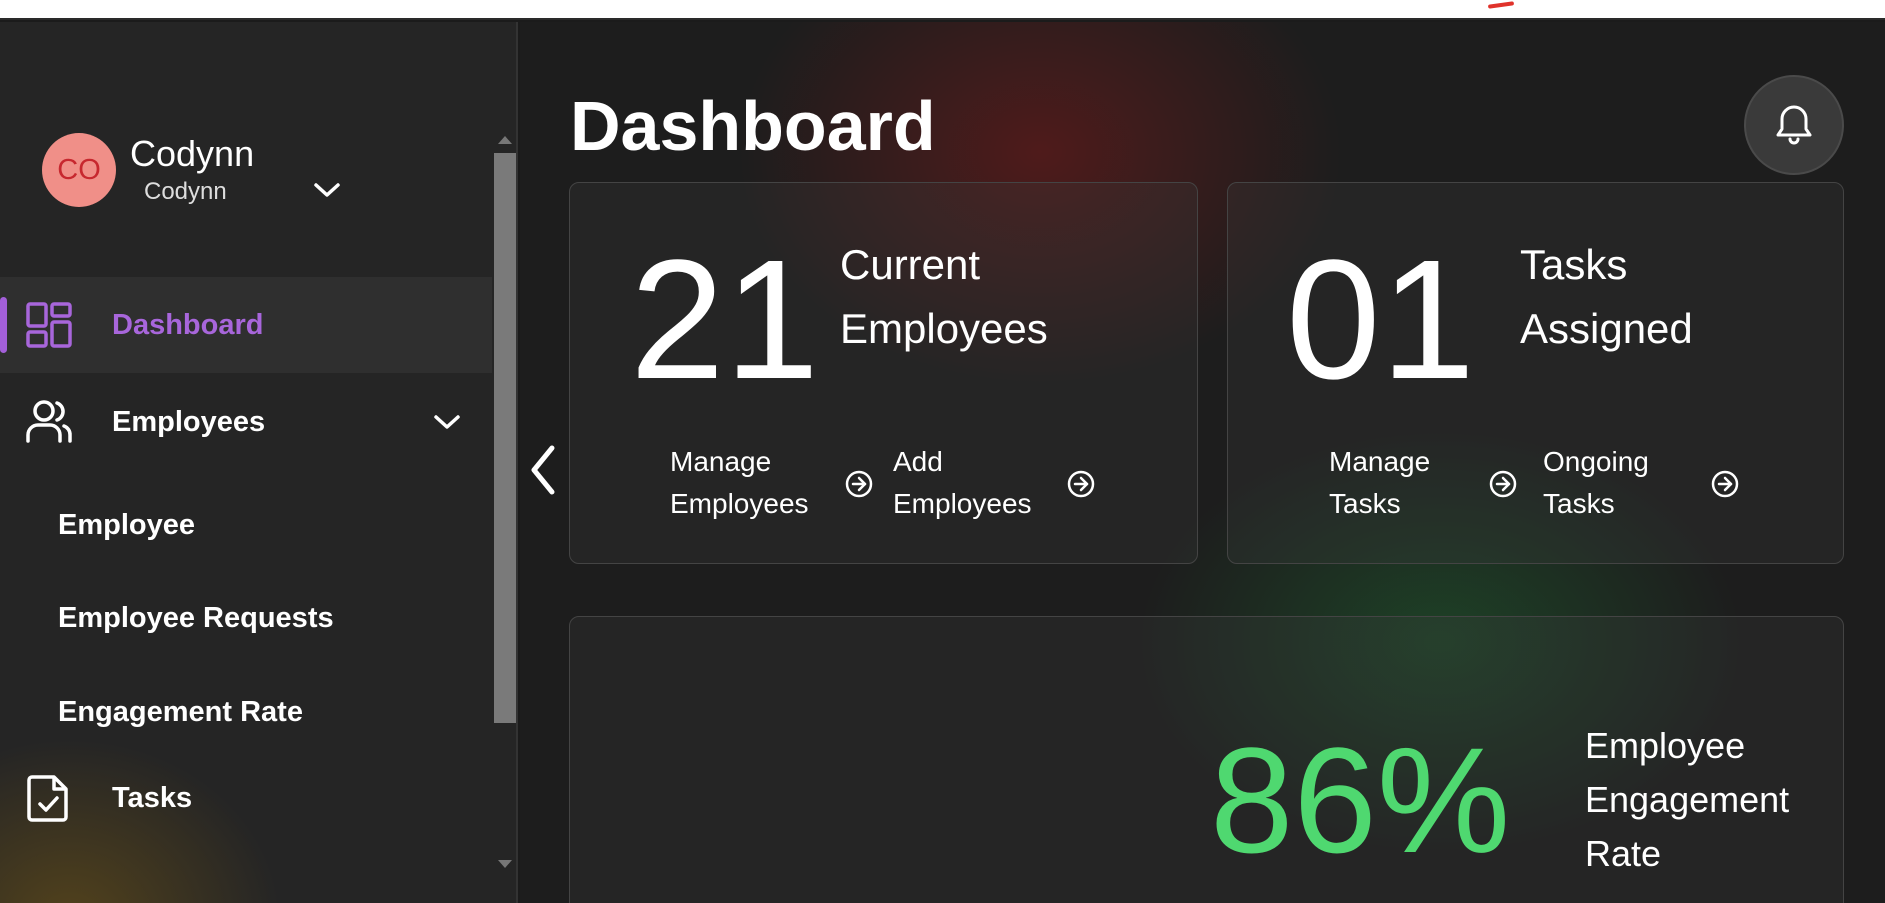  Describe the element at coordinates (185, 191) in the screenshot. I see `profile-username: Codynn` at that location.